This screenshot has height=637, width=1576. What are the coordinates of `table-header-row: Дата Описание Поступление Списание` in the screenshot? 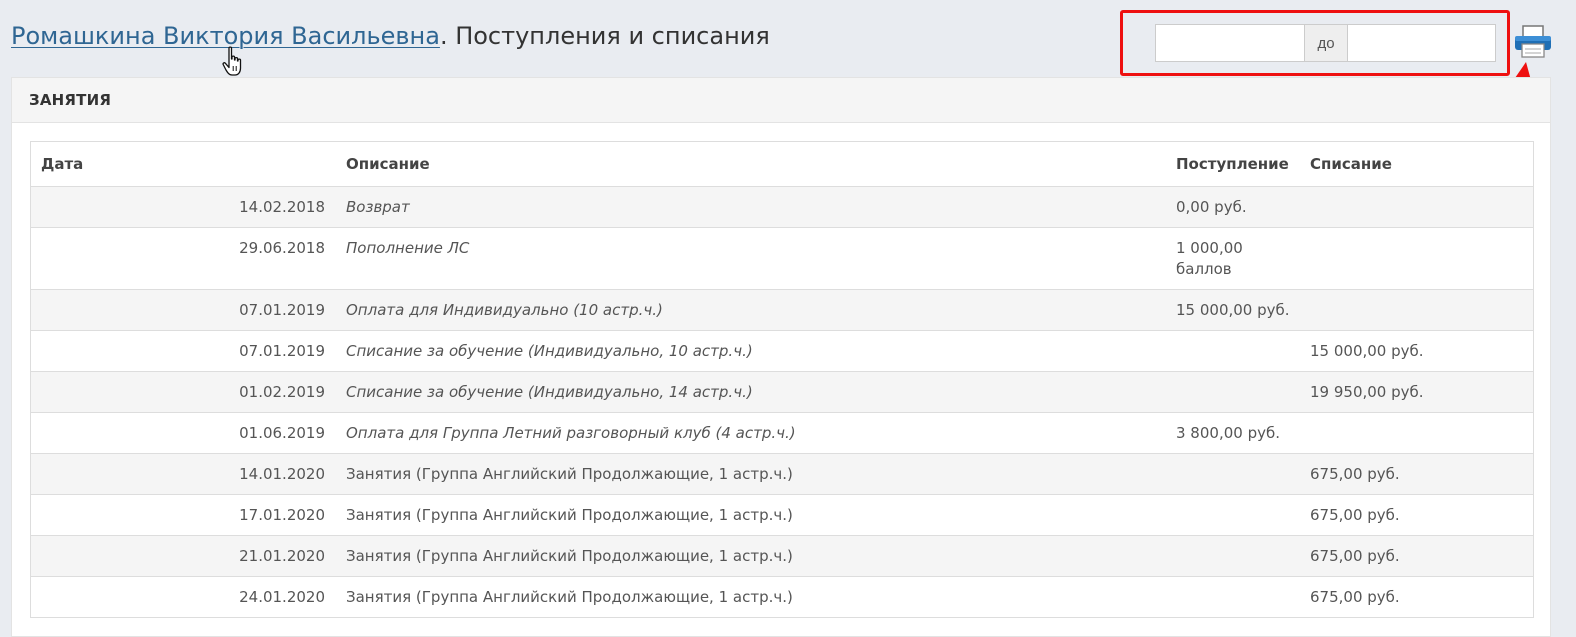 It's located at (782, 164).